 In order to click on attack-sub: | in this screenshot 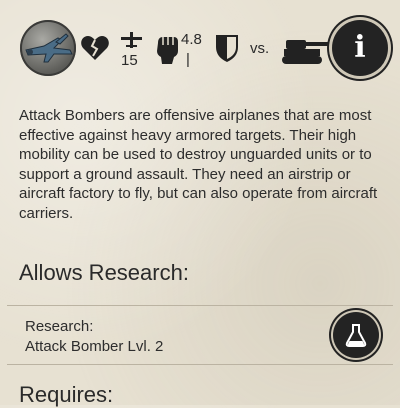, I will do `click(188, 59)`.